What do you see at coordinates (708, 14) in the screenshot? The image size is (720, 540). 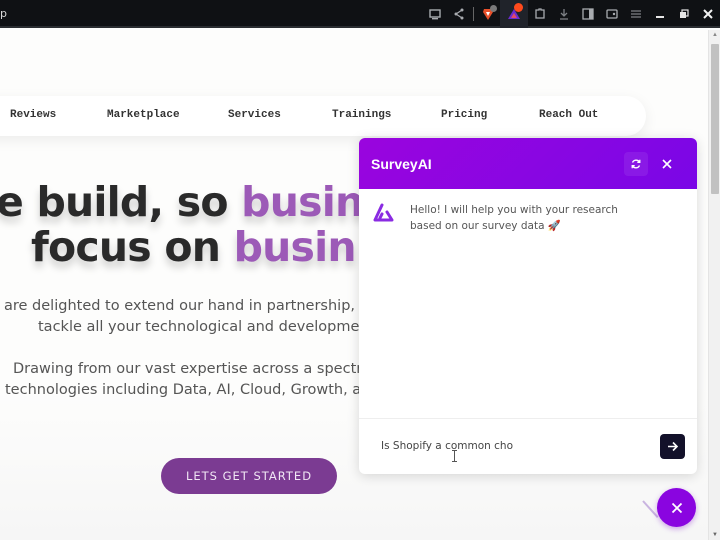 I see `close-window-icon` at bounding box center [708, 14].